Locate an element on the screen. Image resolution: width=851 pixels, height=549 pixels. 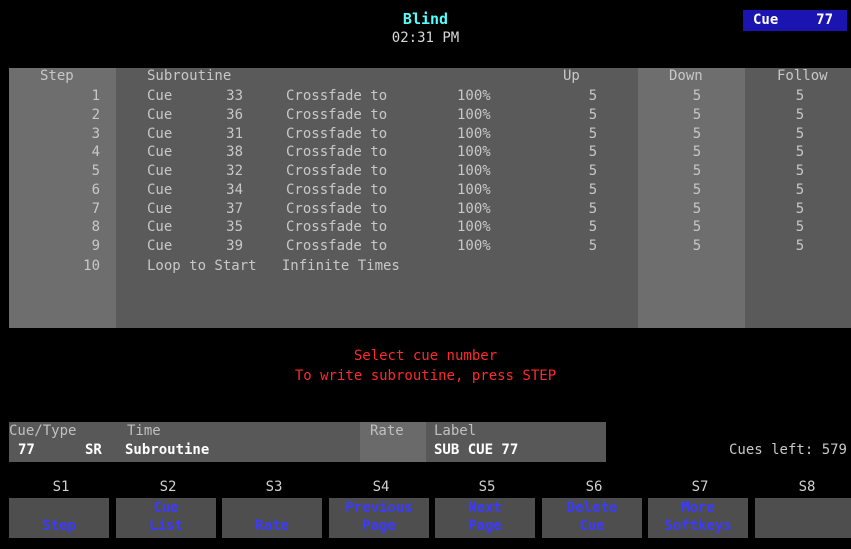
softkey-6-button: Delete Cue is located at coordinates (592, 518).